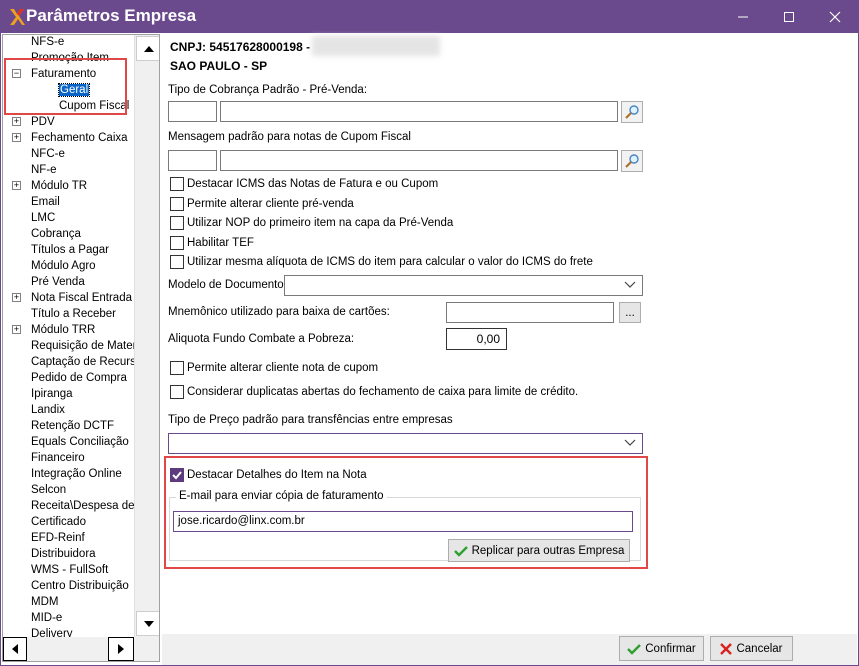  Describe the element at coordinates (44, 170) in the screenshot. I see `tree-item: NF-e` at that location.